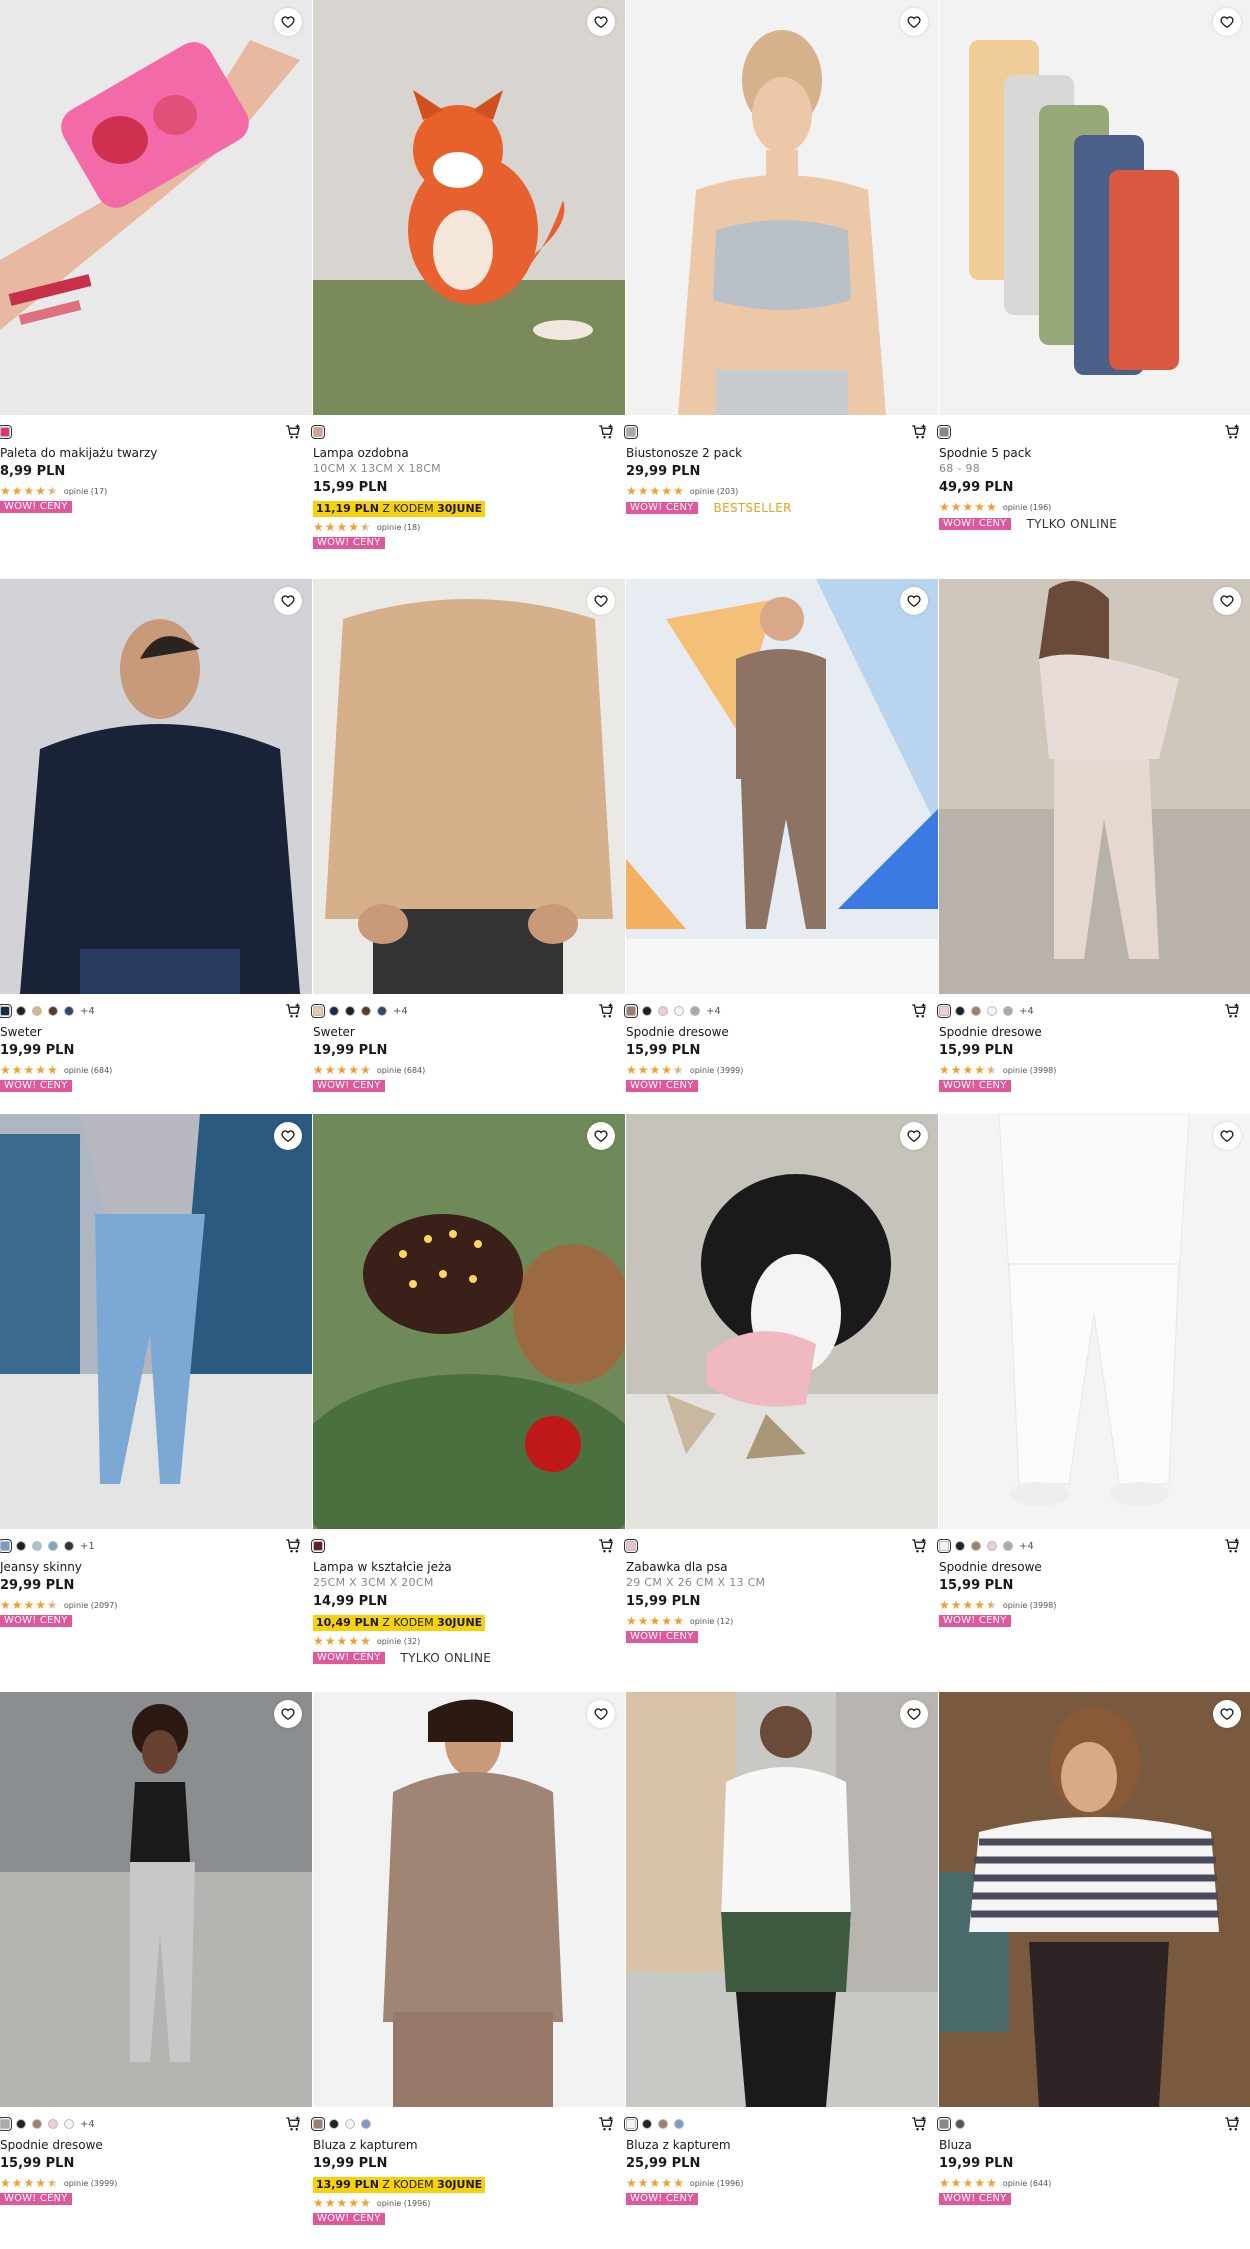 This screenshot has height=2249, width=1250. What do you see at coordinates (782, 453) in the screenshot?
I see `product-name: Biustonosze 2 pack` at bounding box center [782, 453].